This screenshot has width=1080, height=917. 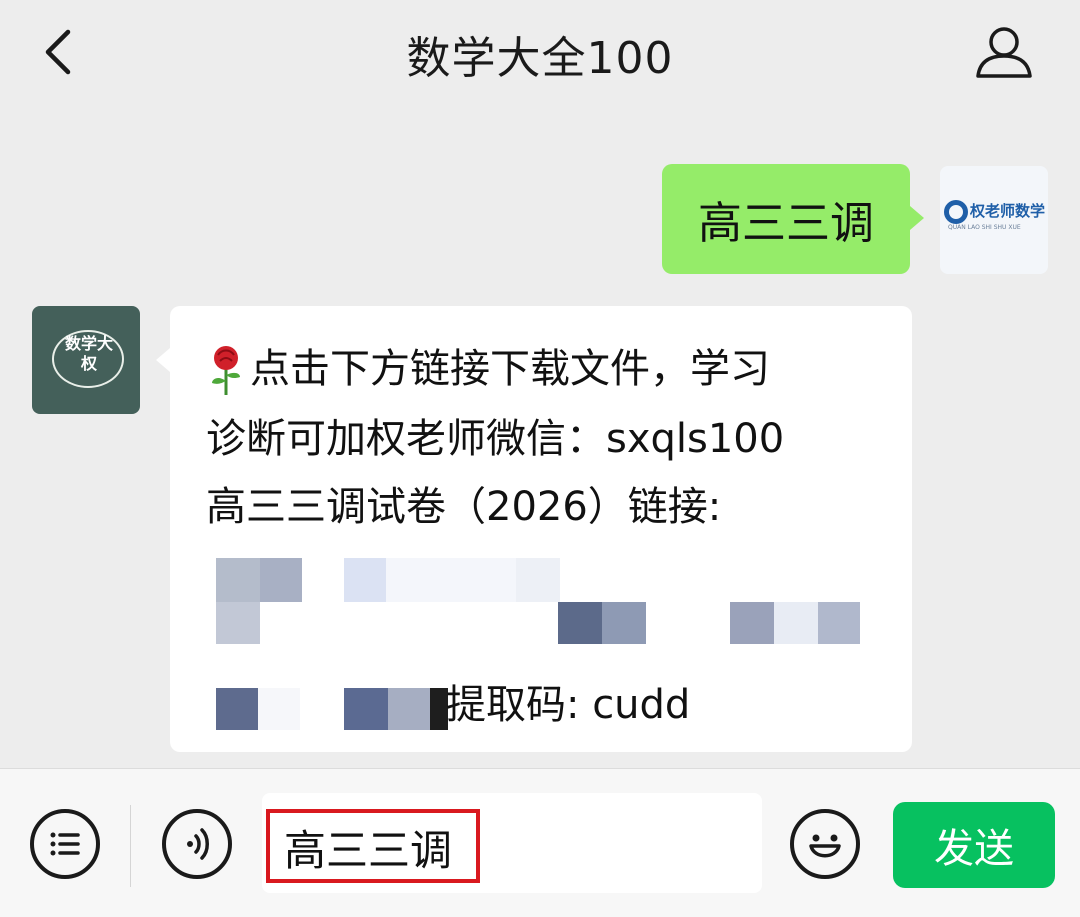 I want to click on send-button: 发送, so click(x=974, y=845).